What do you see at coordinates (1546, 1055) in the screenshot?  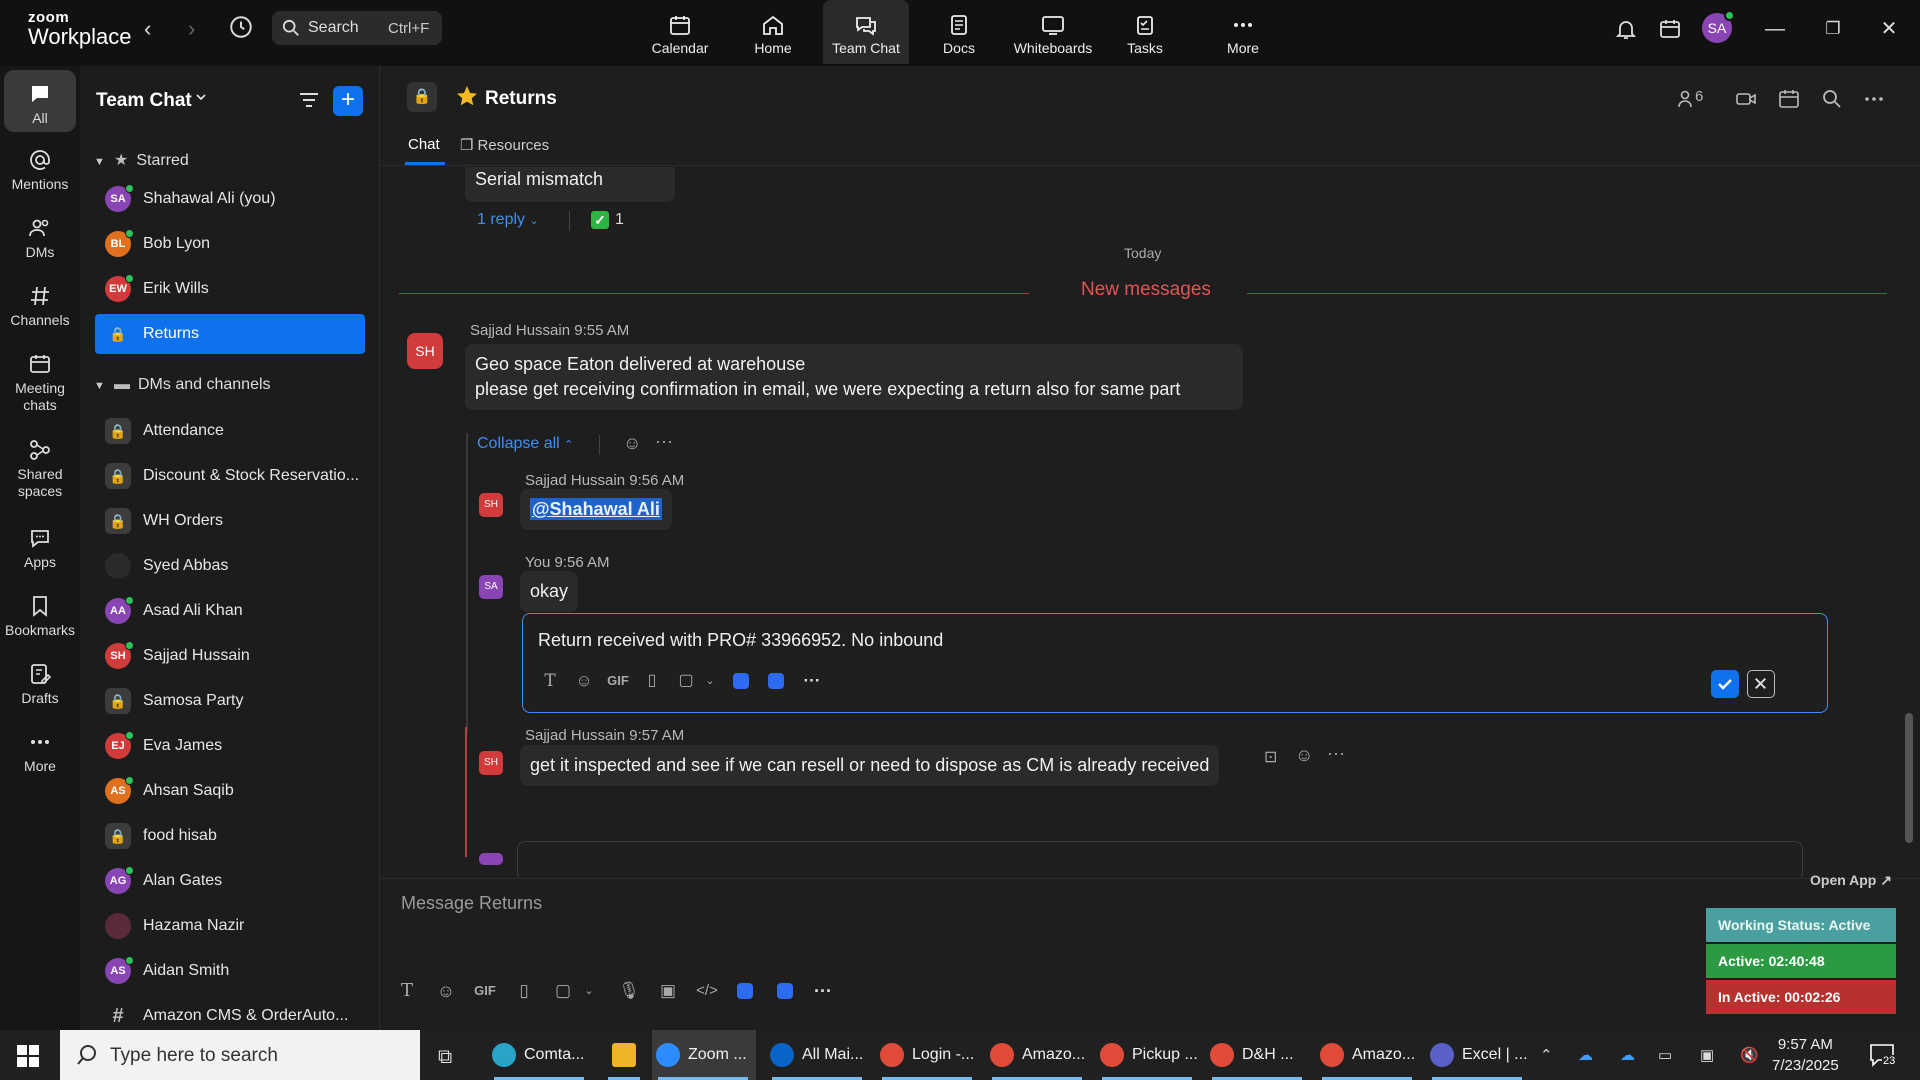 I see `chevron-up-icon: ⌃` at bounding box center [1546, 1055].